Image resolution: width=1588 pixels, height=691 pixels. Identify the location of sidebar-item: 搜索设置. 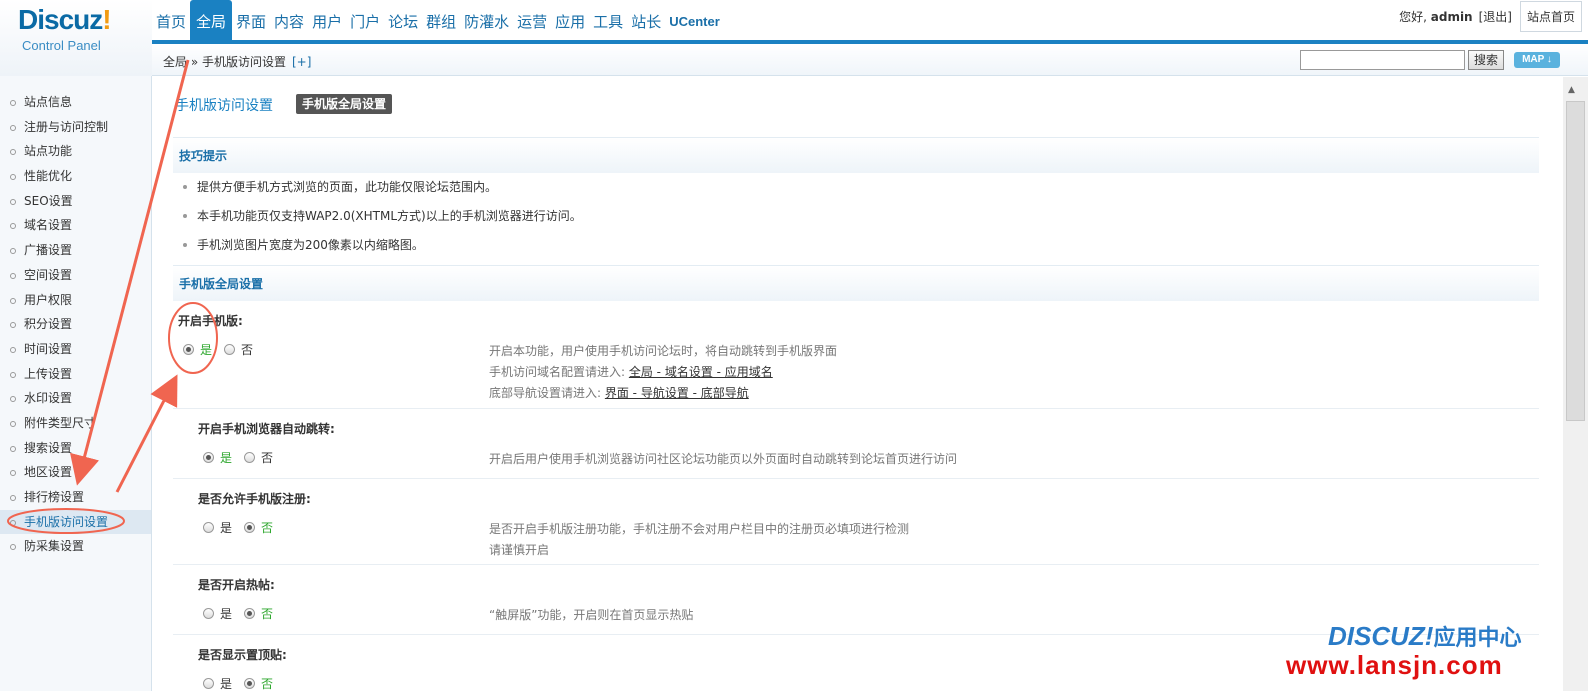
(75, 448).